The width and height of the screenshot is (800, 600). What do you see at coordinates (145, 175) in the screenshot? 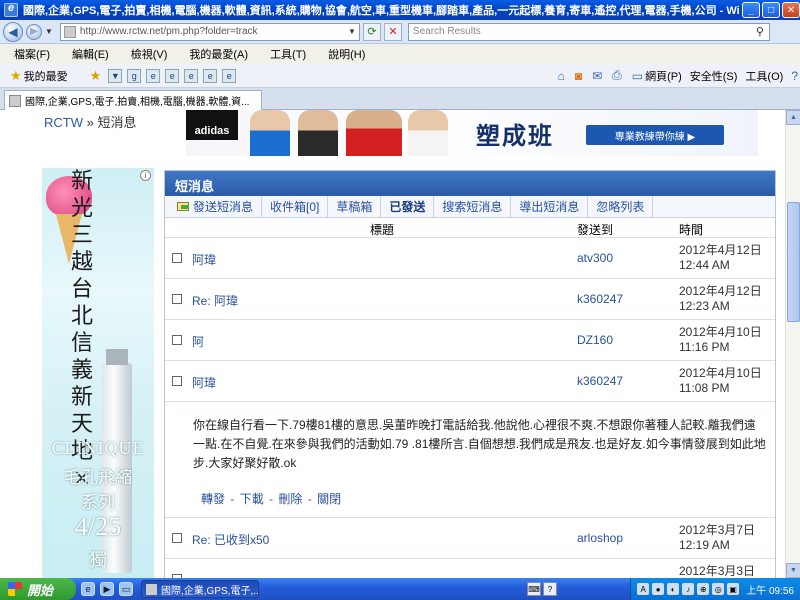
I see `ad-info-icon: i` at bounding box center [145, 175].